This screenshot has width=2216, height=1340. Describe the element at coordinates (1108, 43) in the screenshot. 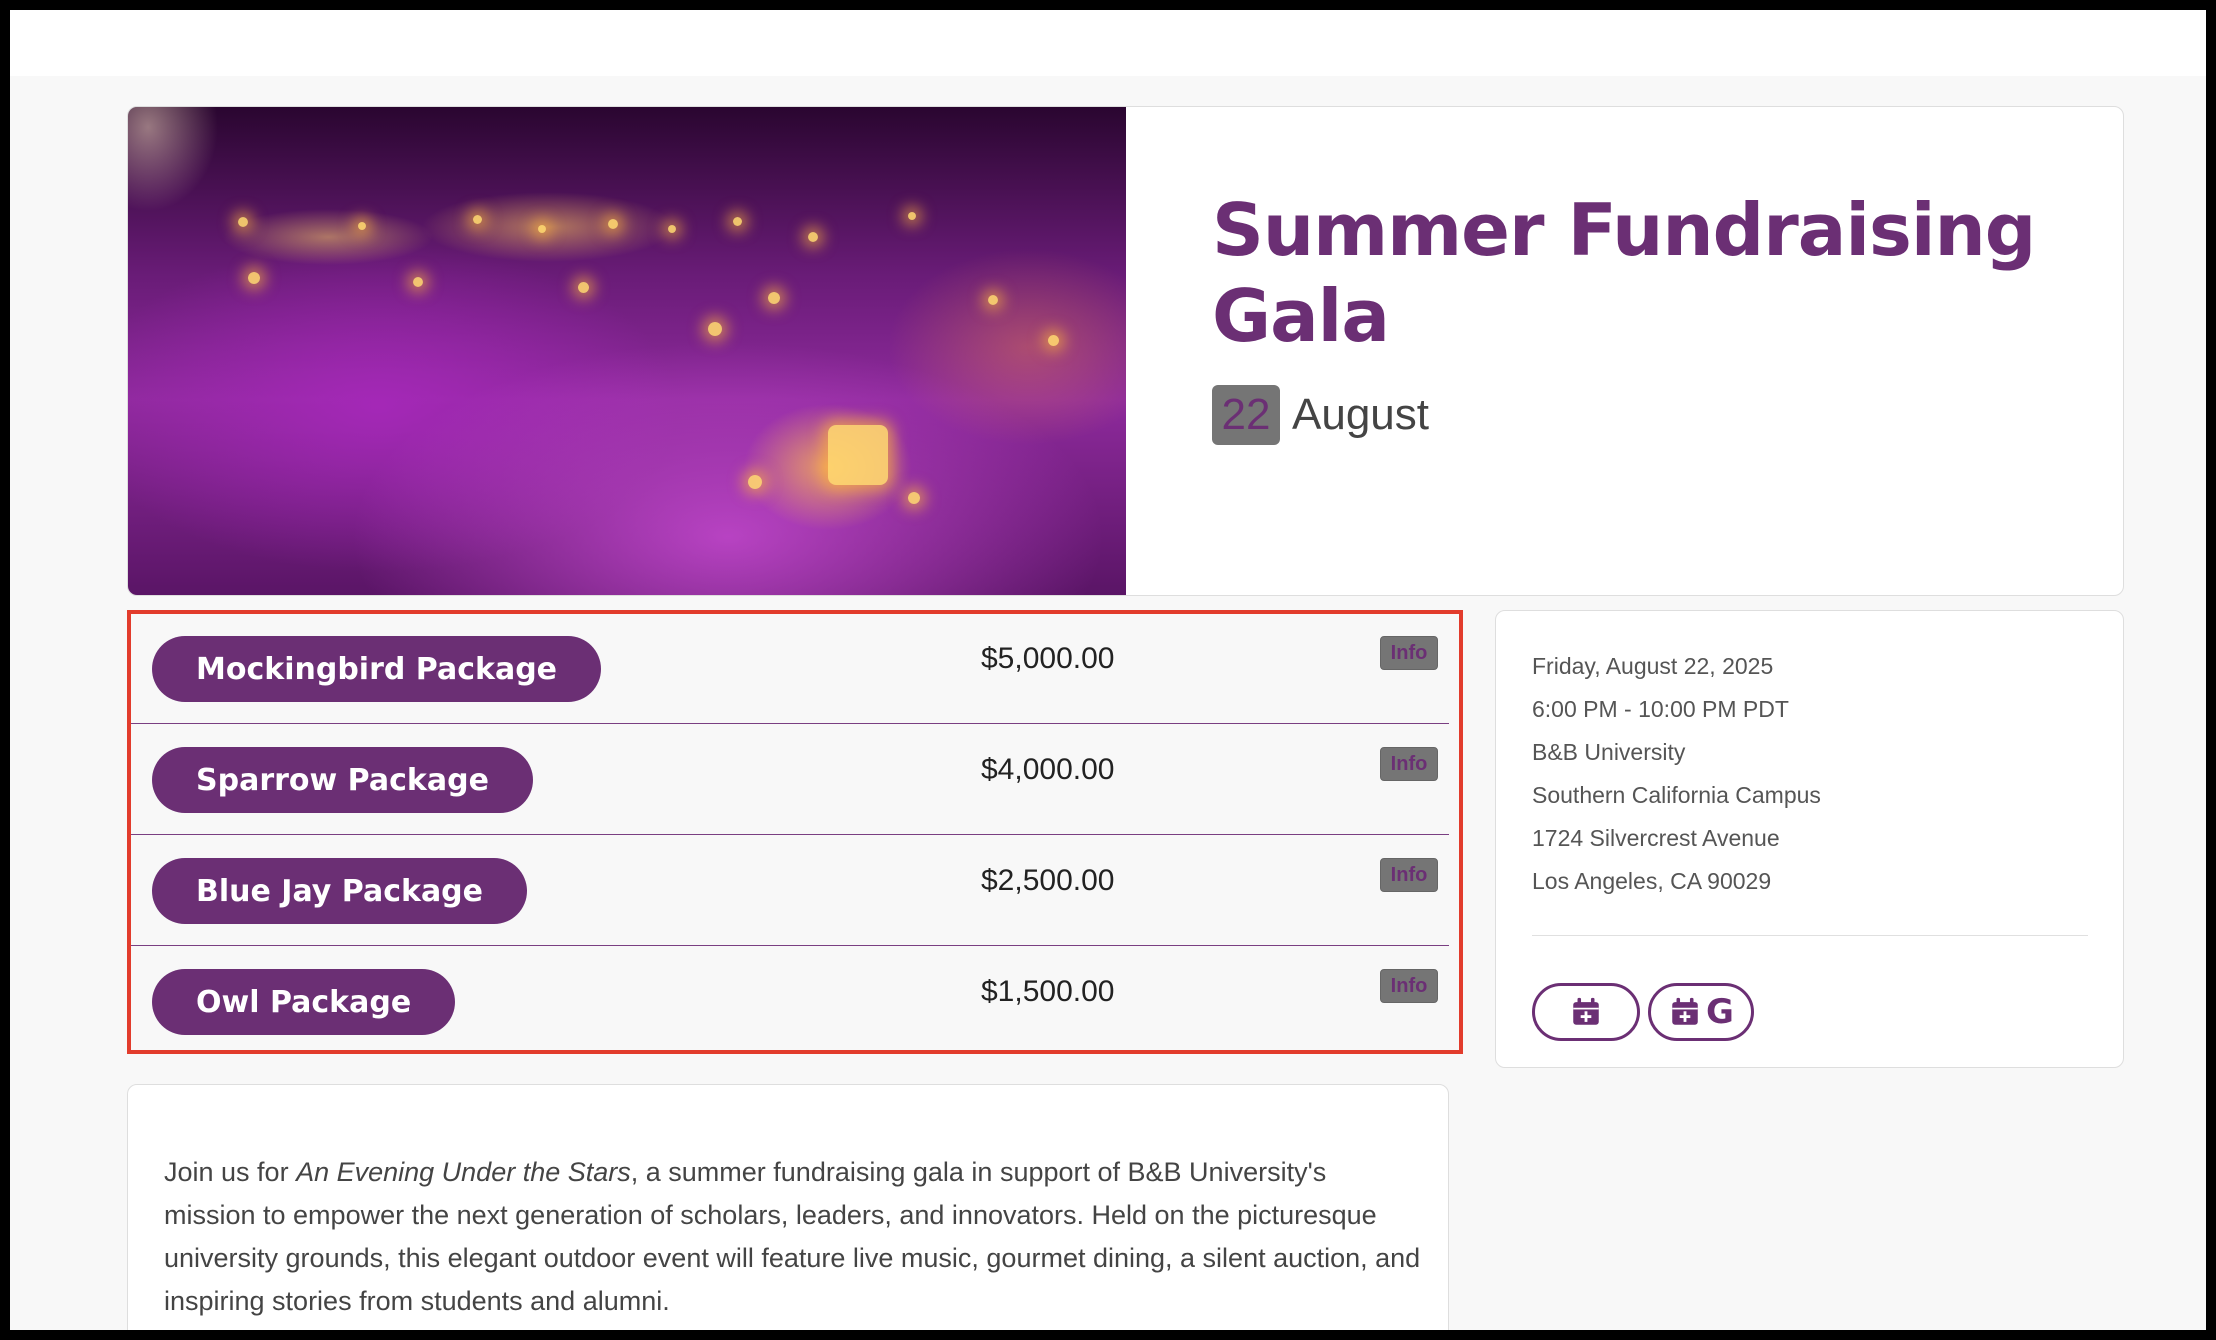

I see `top-bar` at that location.